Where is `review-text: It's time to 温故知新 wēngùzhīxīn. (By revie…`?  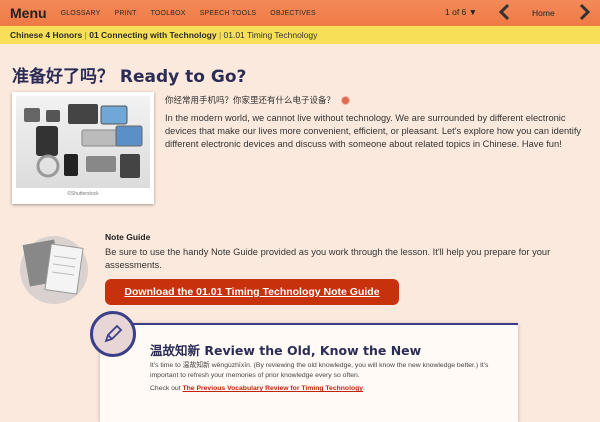
review-text: It's time to 温故知新 wēngùzhīxīn. (By revie… is located at coordinates (319, 370).